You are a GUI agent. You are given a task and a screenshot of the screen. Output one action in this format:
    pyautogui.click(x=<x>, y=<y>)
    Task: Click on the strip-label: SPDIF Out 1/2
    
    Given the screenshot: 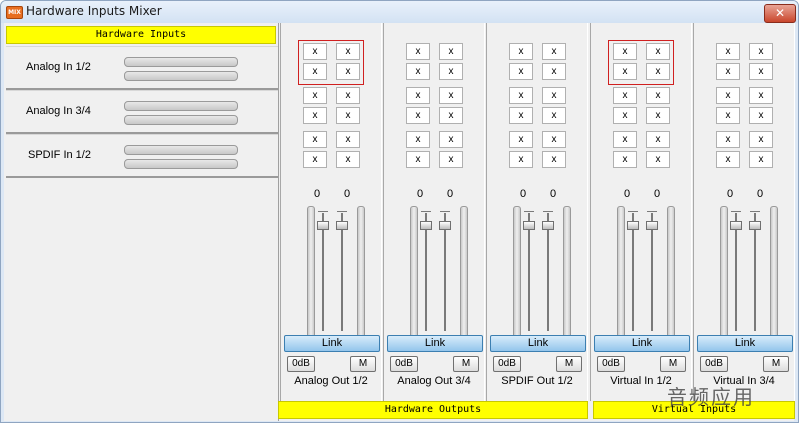 What is the action you would take?
    pyautogui.click(x=537, y=381)
    